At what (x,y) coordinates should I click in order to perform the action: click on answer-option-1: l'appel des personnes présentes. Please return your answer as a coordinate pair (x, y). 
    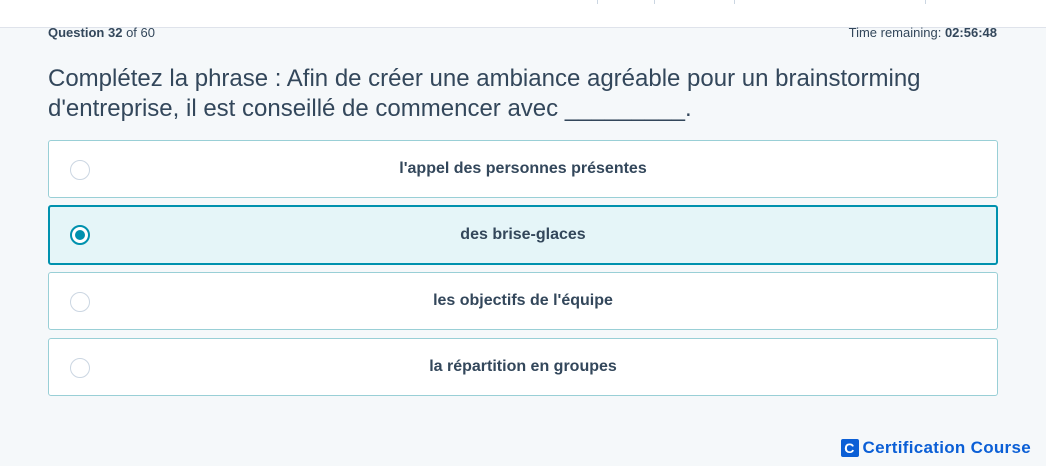
    Looking at the image, I should click on (523, 169).